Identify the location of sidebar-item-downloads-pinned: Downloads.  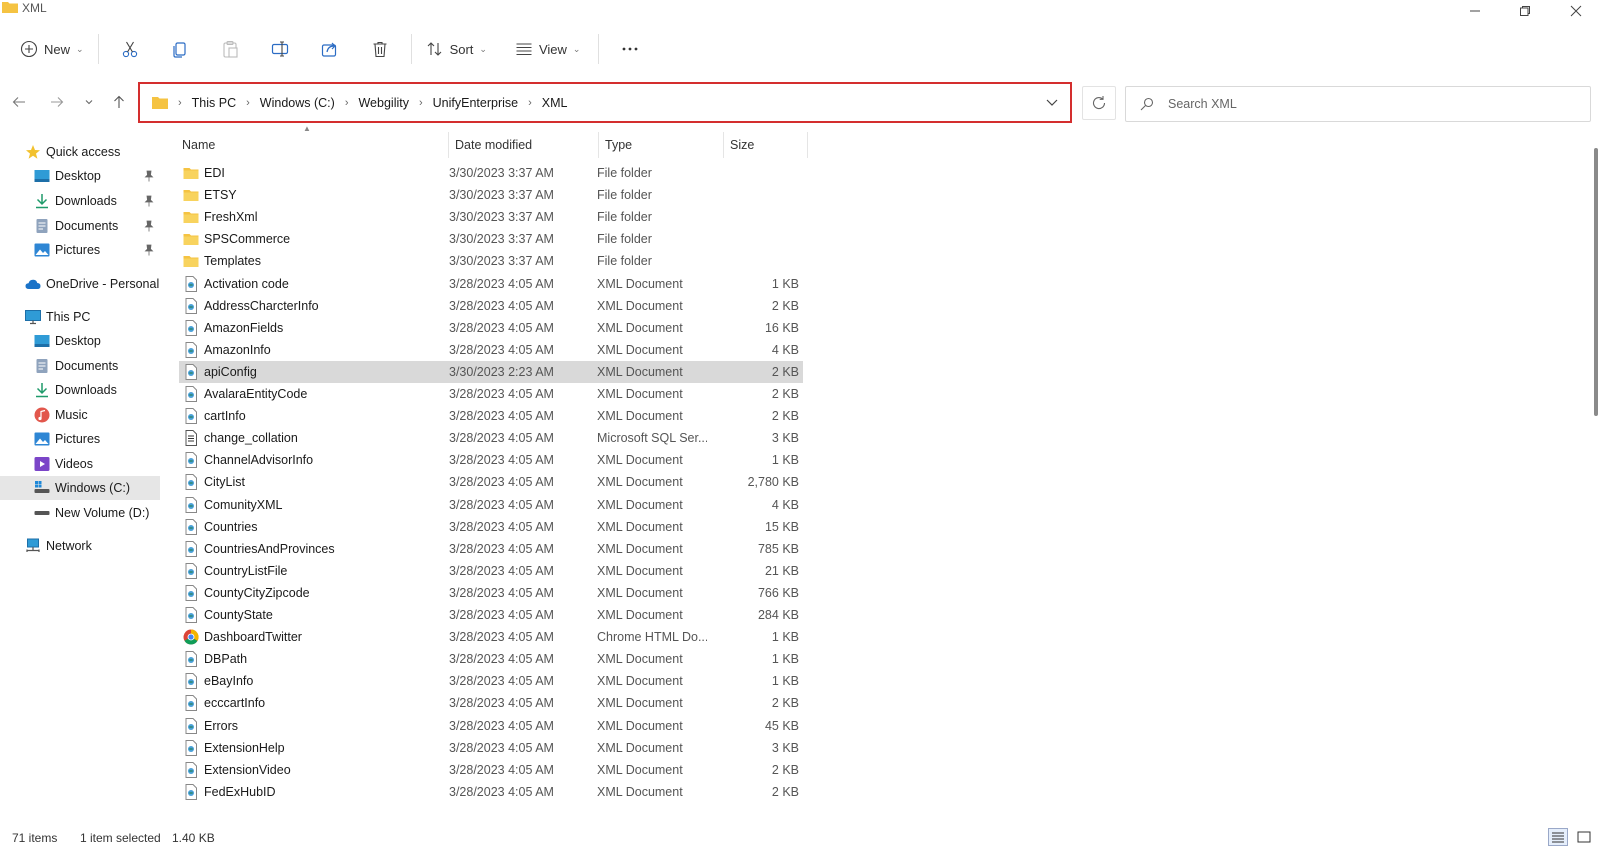
(80, 201).